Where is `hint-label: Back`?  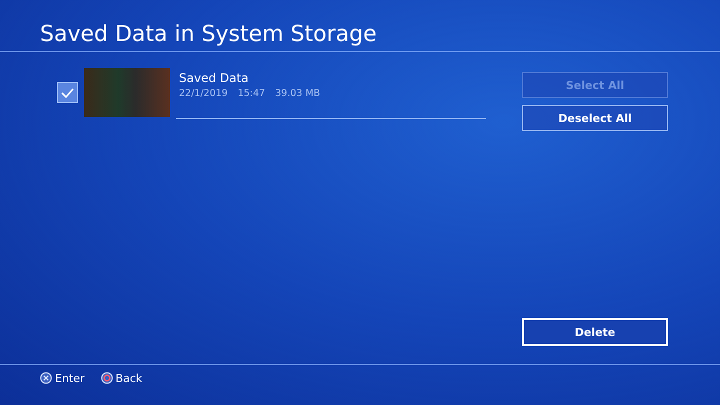 hint-label: Back is located at coordinates (129, 378).